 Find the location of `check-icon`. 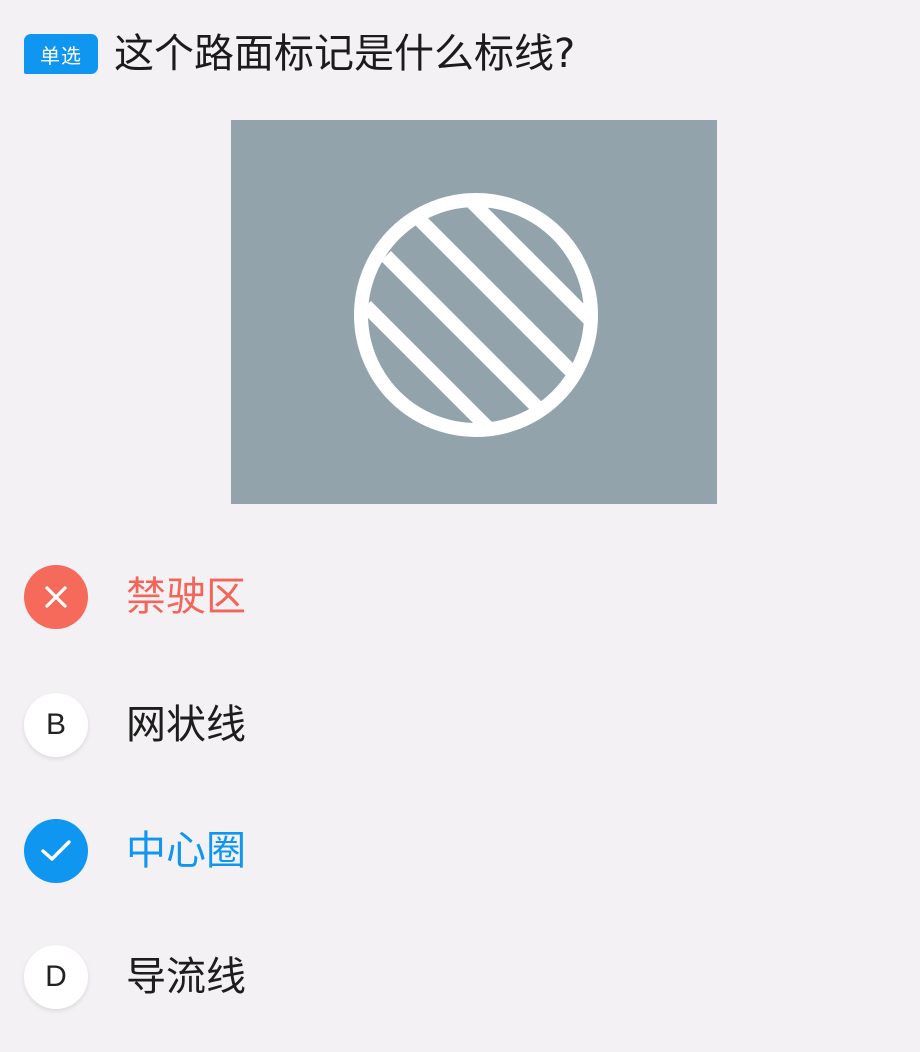

check-icon is located at coordinates (56, 850).